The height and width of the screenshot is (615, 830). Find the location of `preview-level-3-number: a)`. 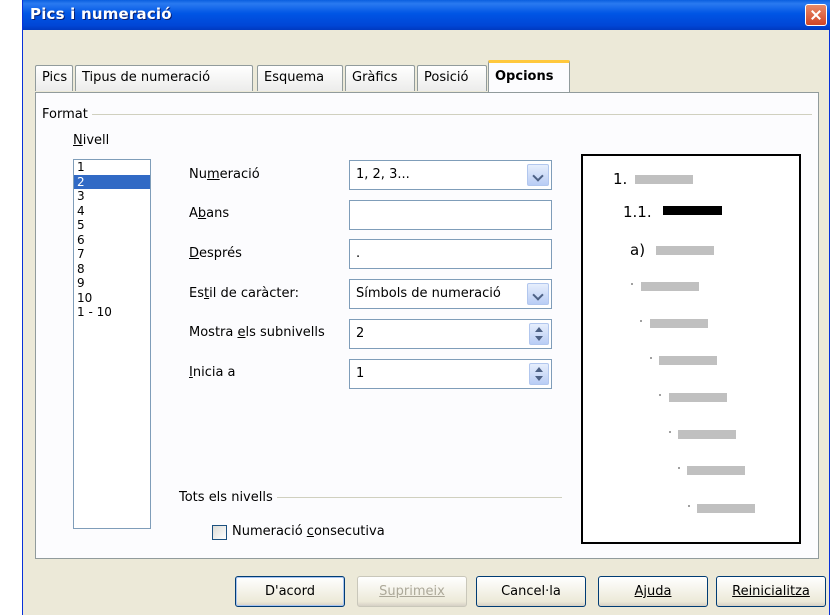

preview-level-3-number: a) is located at coordinates (638, 250).